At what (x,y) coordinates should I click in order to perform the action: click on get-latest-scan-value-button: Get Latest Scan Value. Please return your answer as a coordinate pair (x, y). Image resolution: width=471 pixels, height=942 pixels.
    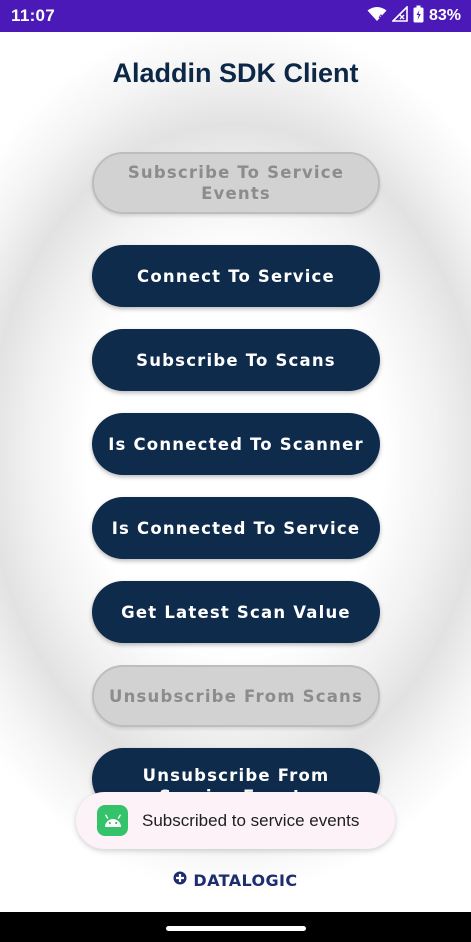
    Looking at the image, I should click on (236, 612).